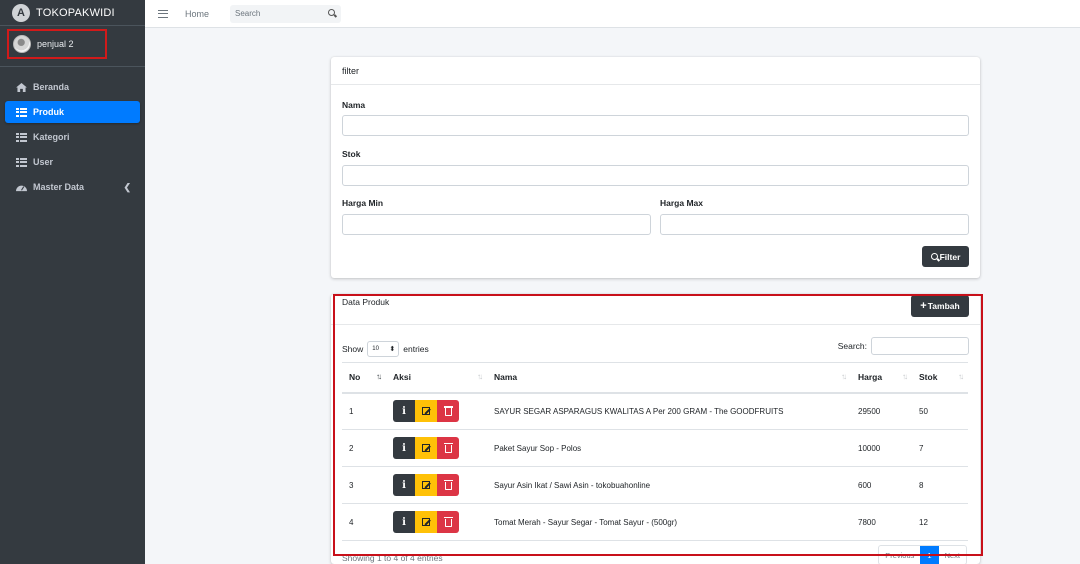 This screenshot has height=564, width=1080. I want to click on brand: A TOKOPAKWIDI, so click(72, 13).